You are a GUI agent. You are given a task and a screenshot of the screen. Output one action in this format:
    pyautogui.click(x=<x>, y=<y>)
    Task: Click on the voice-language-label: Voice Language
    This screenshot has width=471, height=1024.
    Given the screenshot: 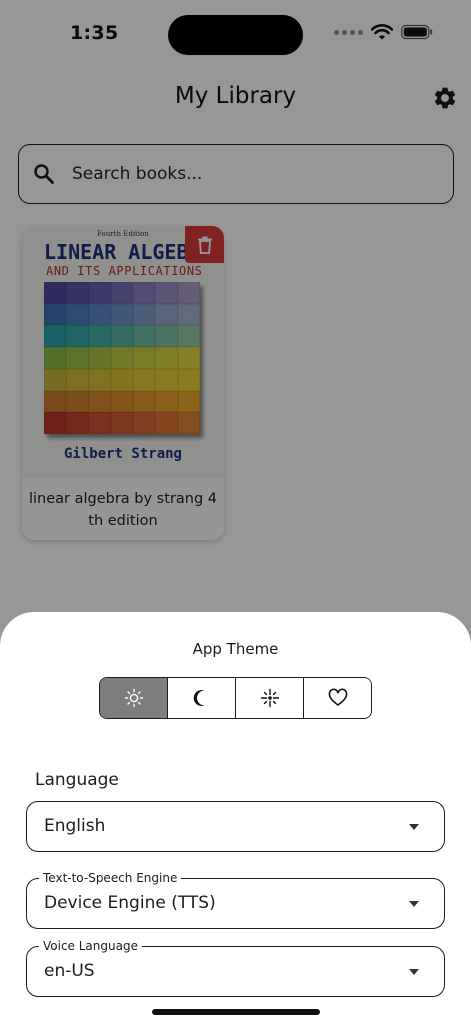 What is the action you would take?
    pyautogui.click(x=90, y=946)
    